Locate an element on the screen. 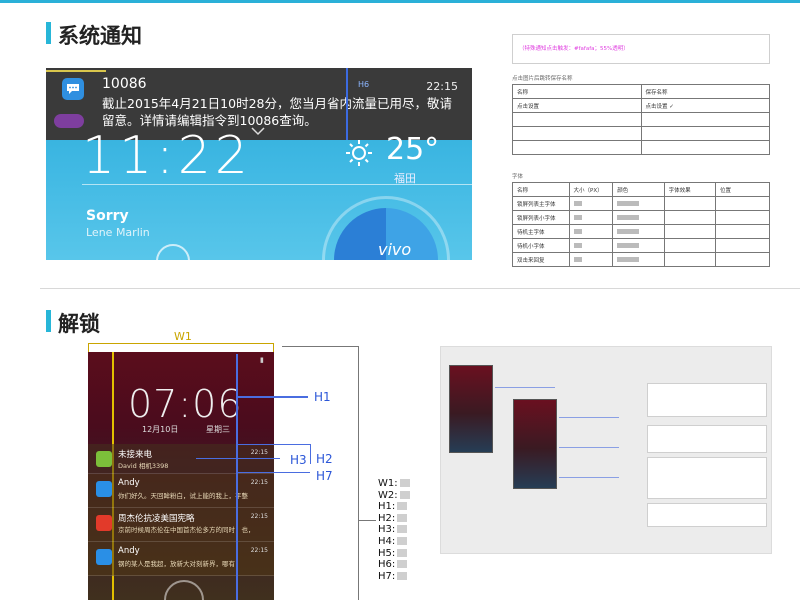 The image size is (800, 600). sun-weather-icon is located at coordinates (359, 153).